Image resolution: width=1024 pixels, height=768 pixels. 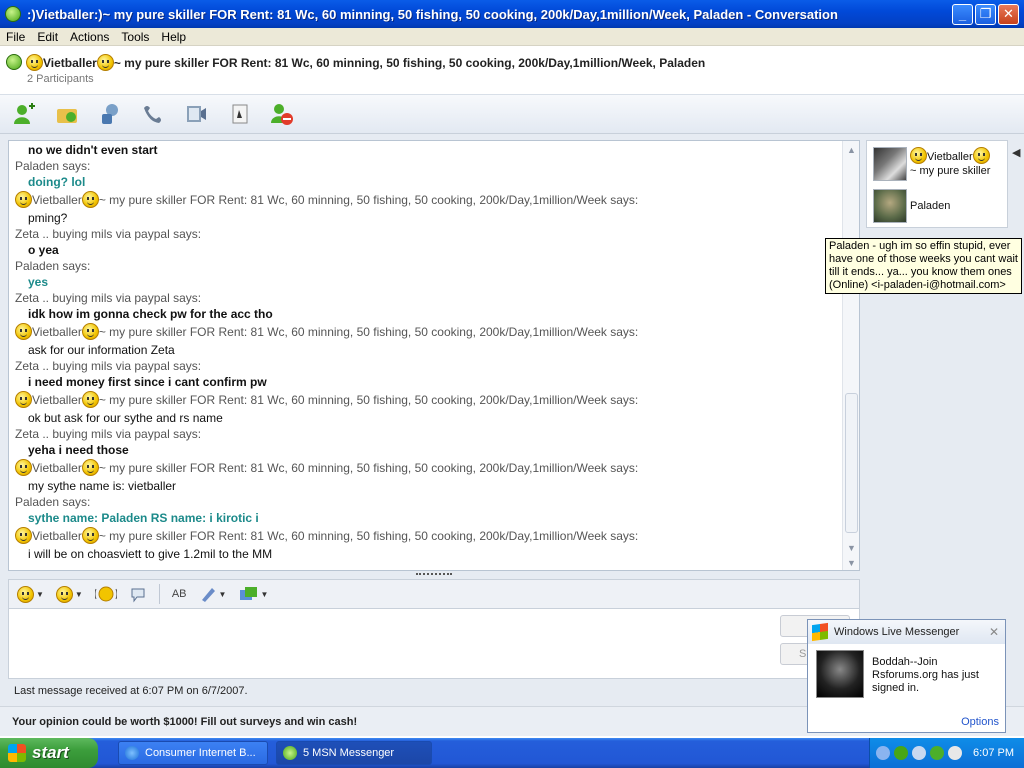 I want to click on security-shield-icon, so click(x=937, y=753).